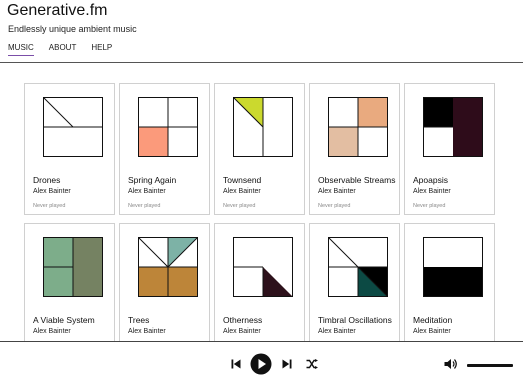  I want to click on piece-title: Trees, so click(139, 320).